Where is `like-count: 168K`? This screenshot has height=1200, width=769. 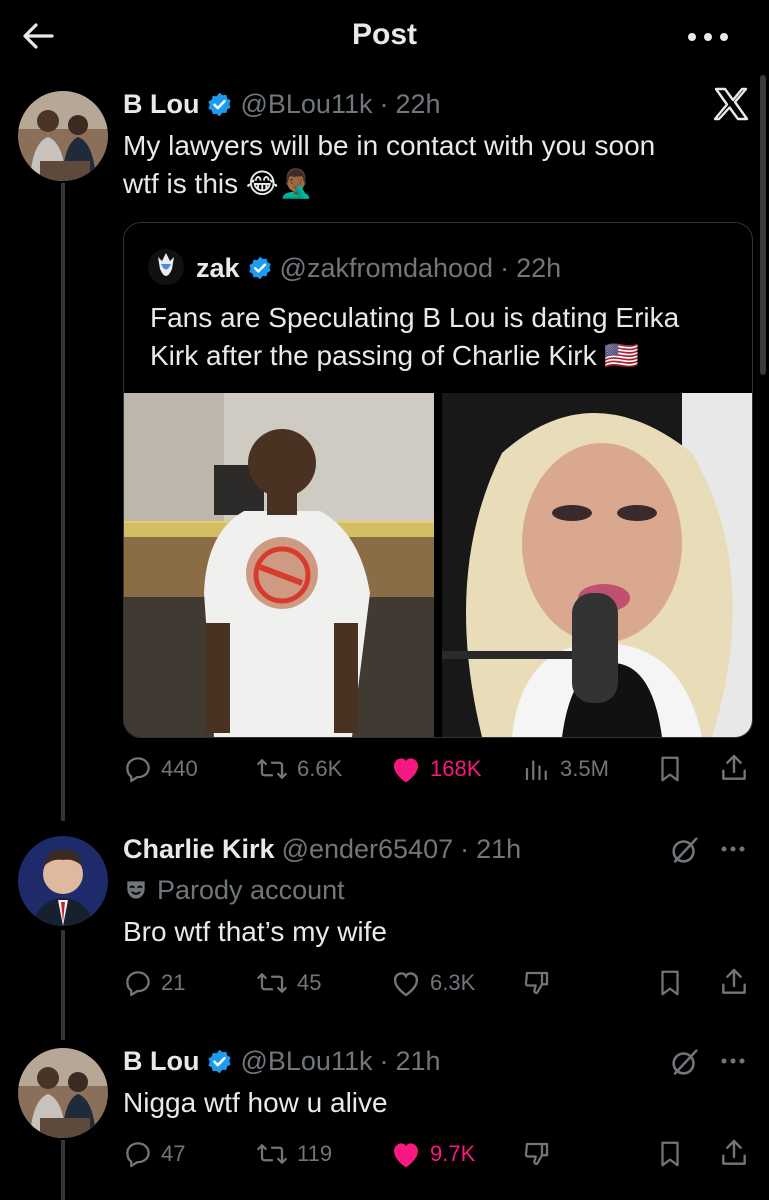
like-count: 168K is located at coordinates (456, 768).